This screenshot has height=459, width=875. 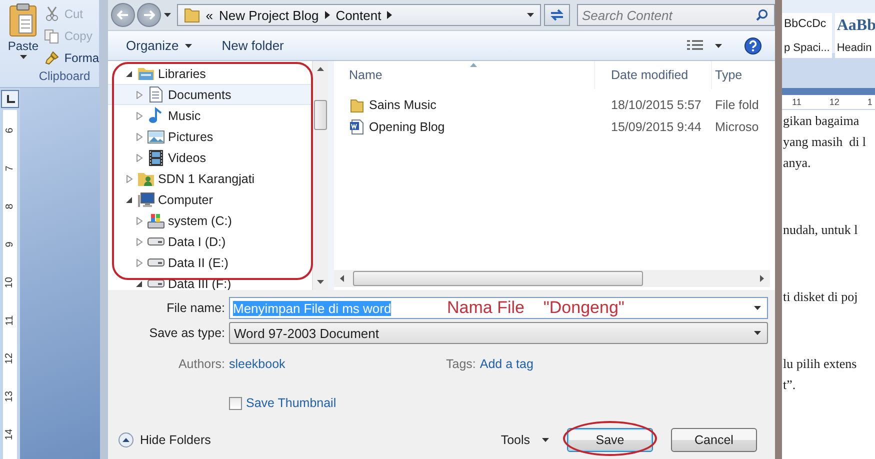 I want to click on scroll-left-icon, so click(x=342, y=278).